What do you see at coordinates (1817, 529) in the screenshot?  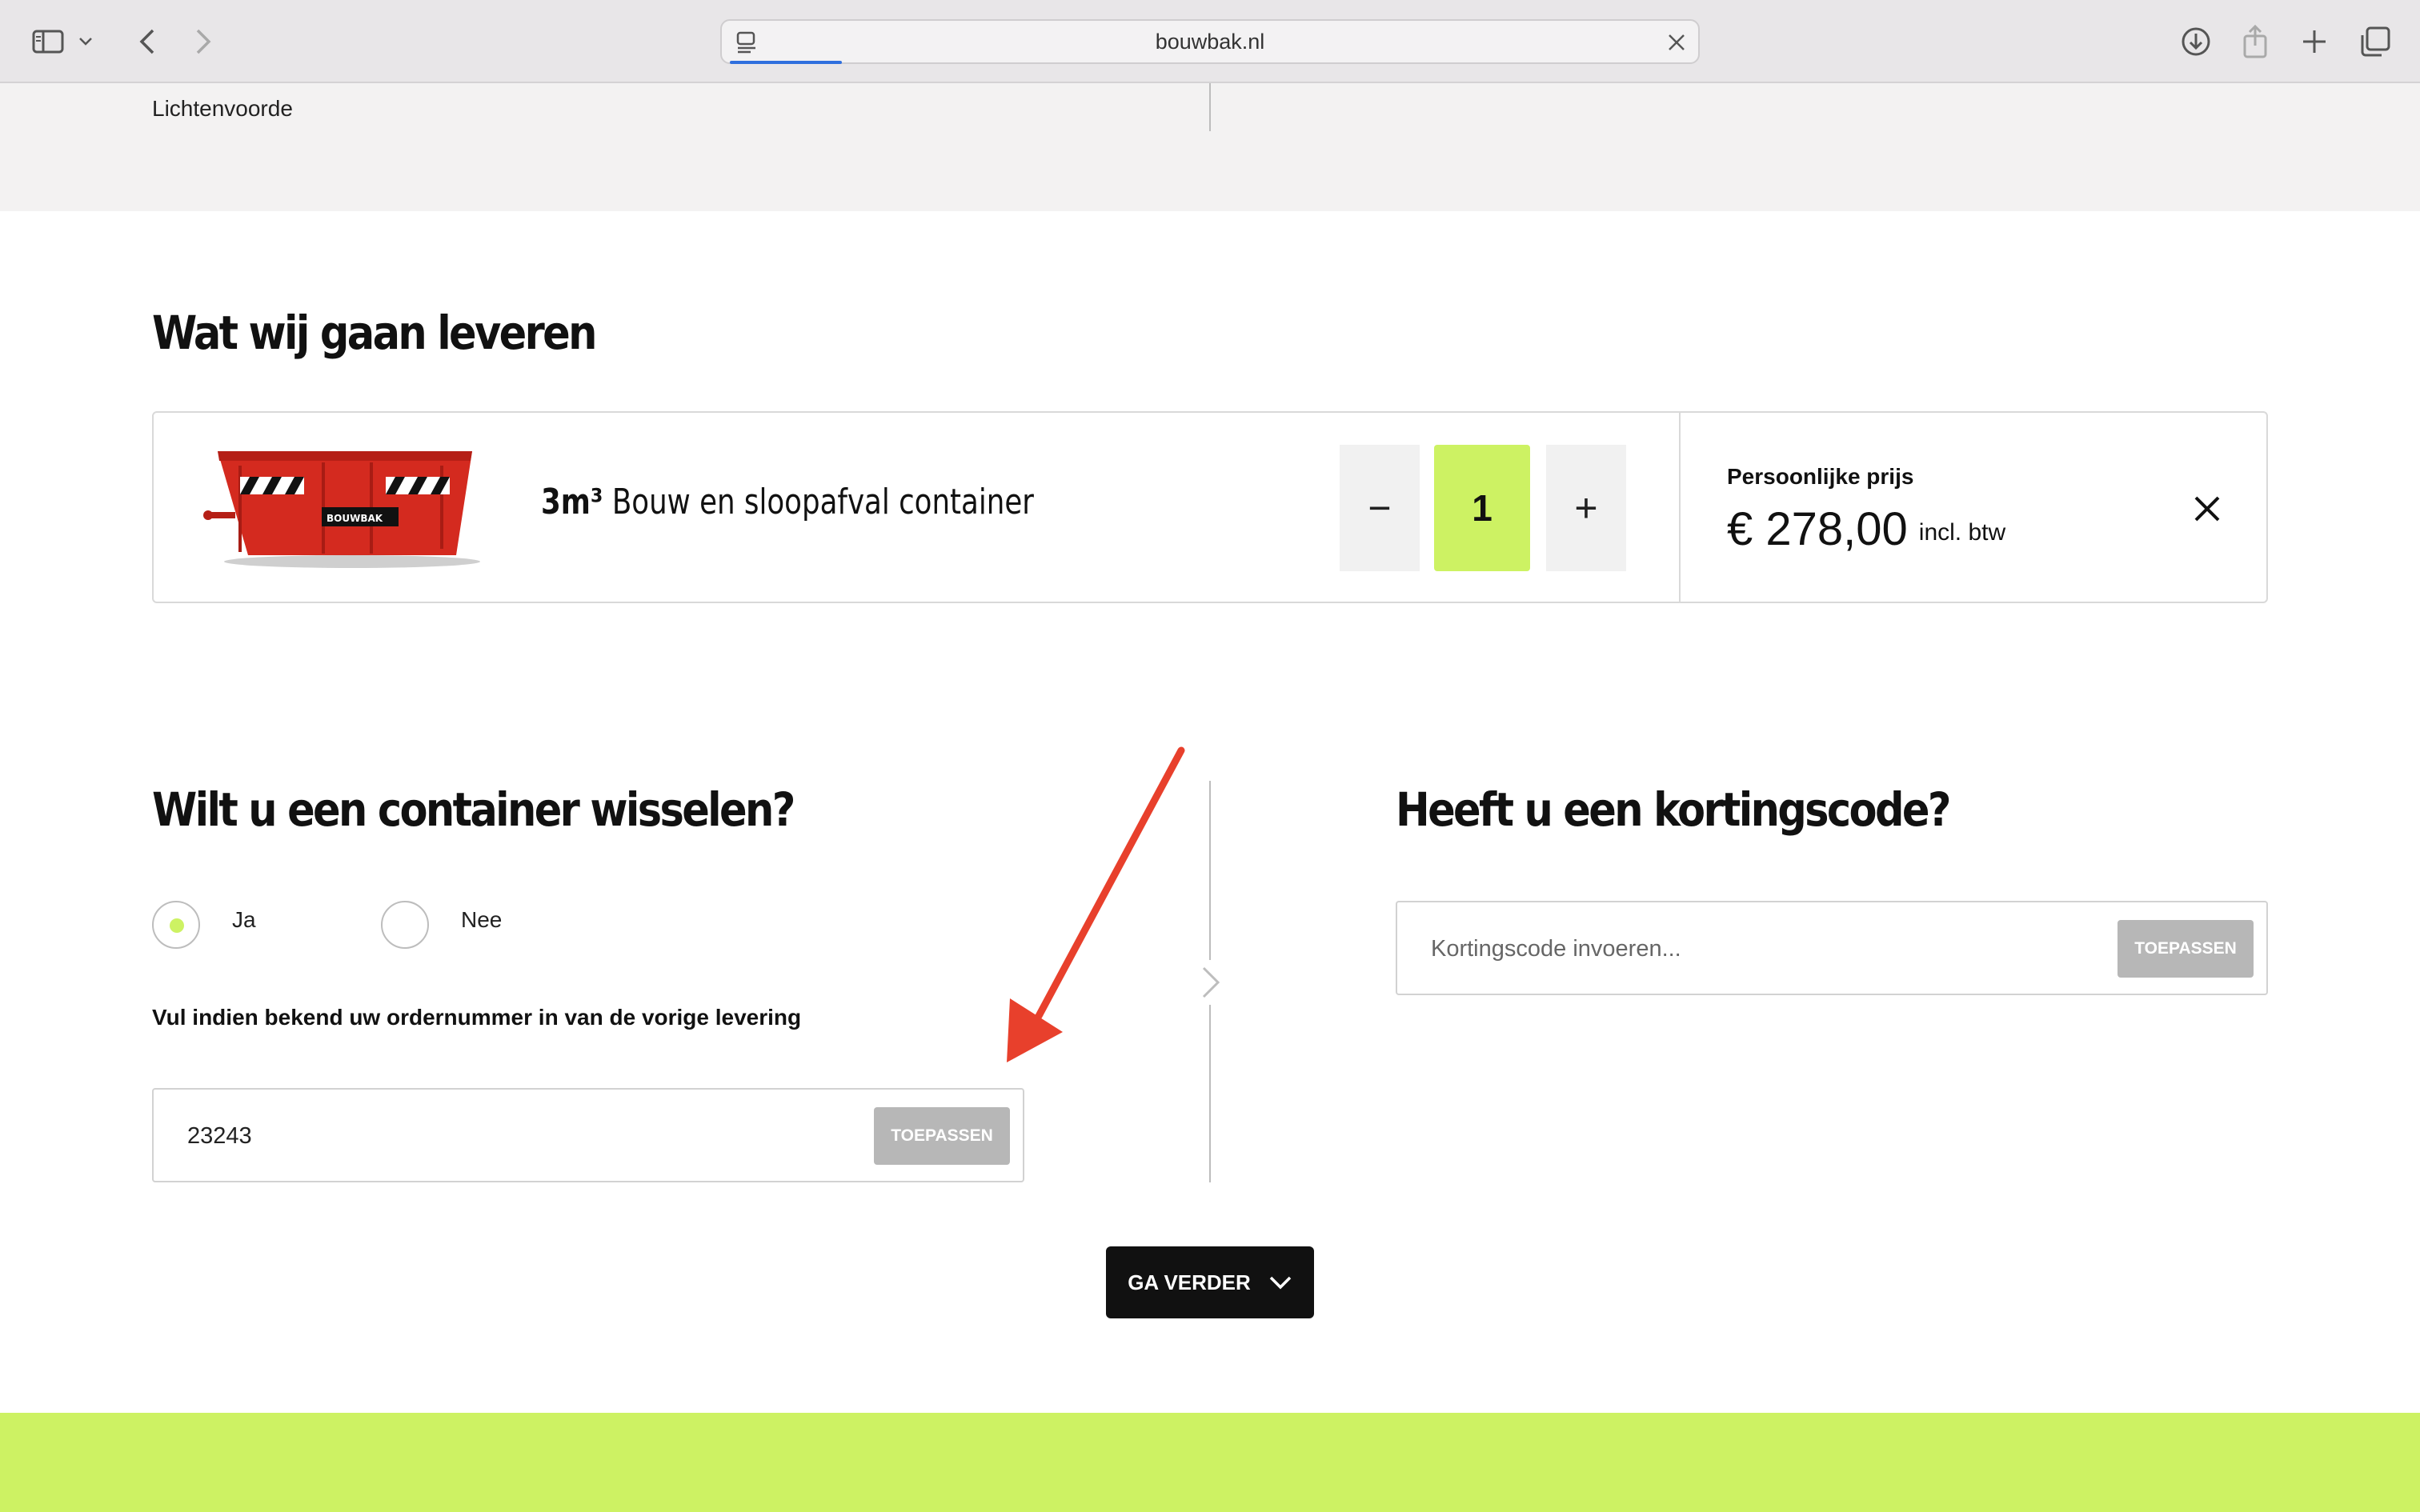 I see `price-value: € 278,00` at bounding box center [1817, 529].